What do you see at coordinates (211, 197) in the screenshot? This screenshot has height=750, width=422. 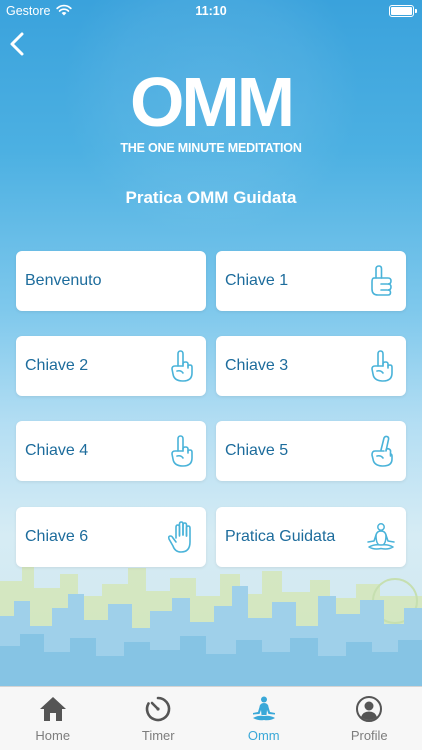 I see `page-title: Pratica OMM Guidata` at bounding box center [211, 197].